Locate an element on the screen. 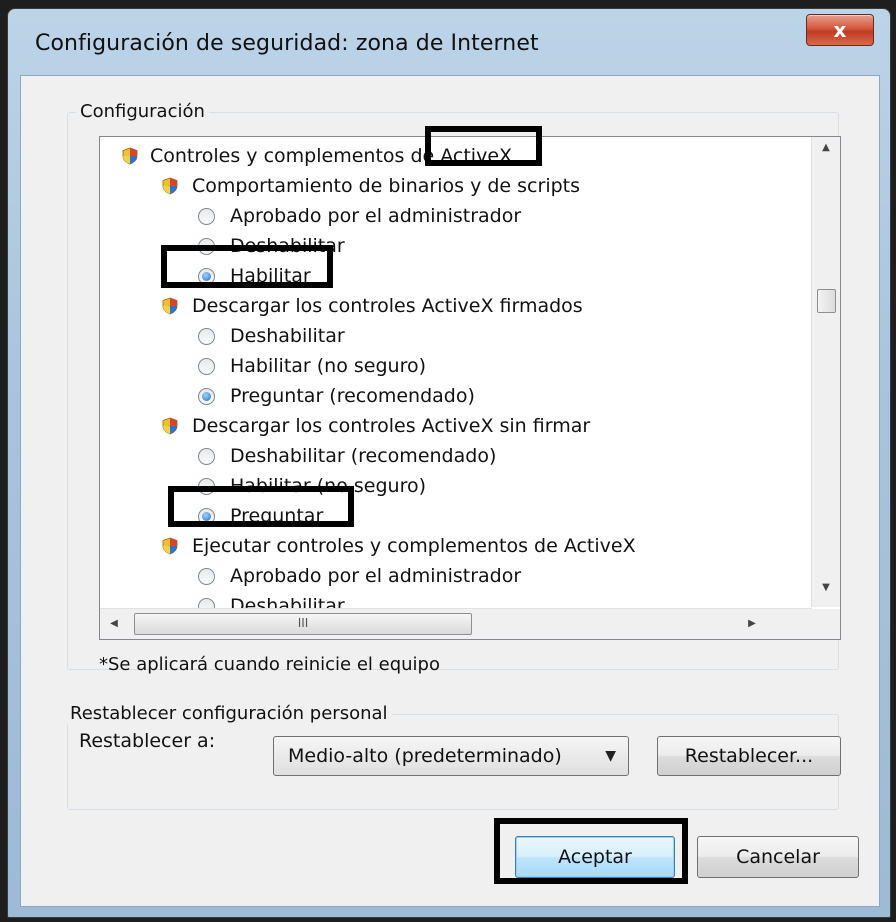 The height and width of the screenshot is (922, 896). tree-setting-row: Comportamiento de binarios y de scripts is located at coordinates (450, 186).